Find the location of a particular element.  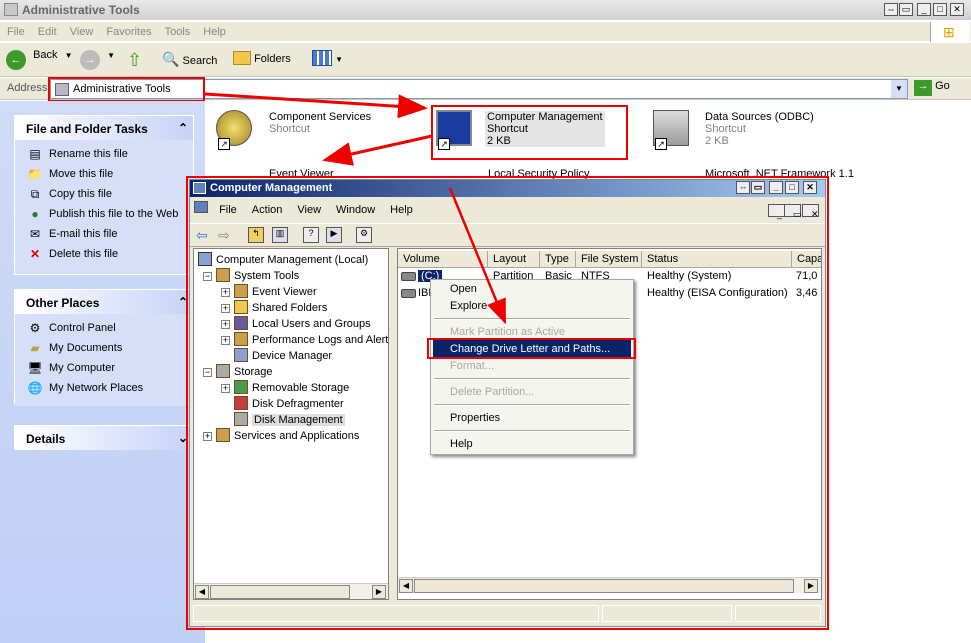

menu-tools: Tools is located at coordinates (177, 30).